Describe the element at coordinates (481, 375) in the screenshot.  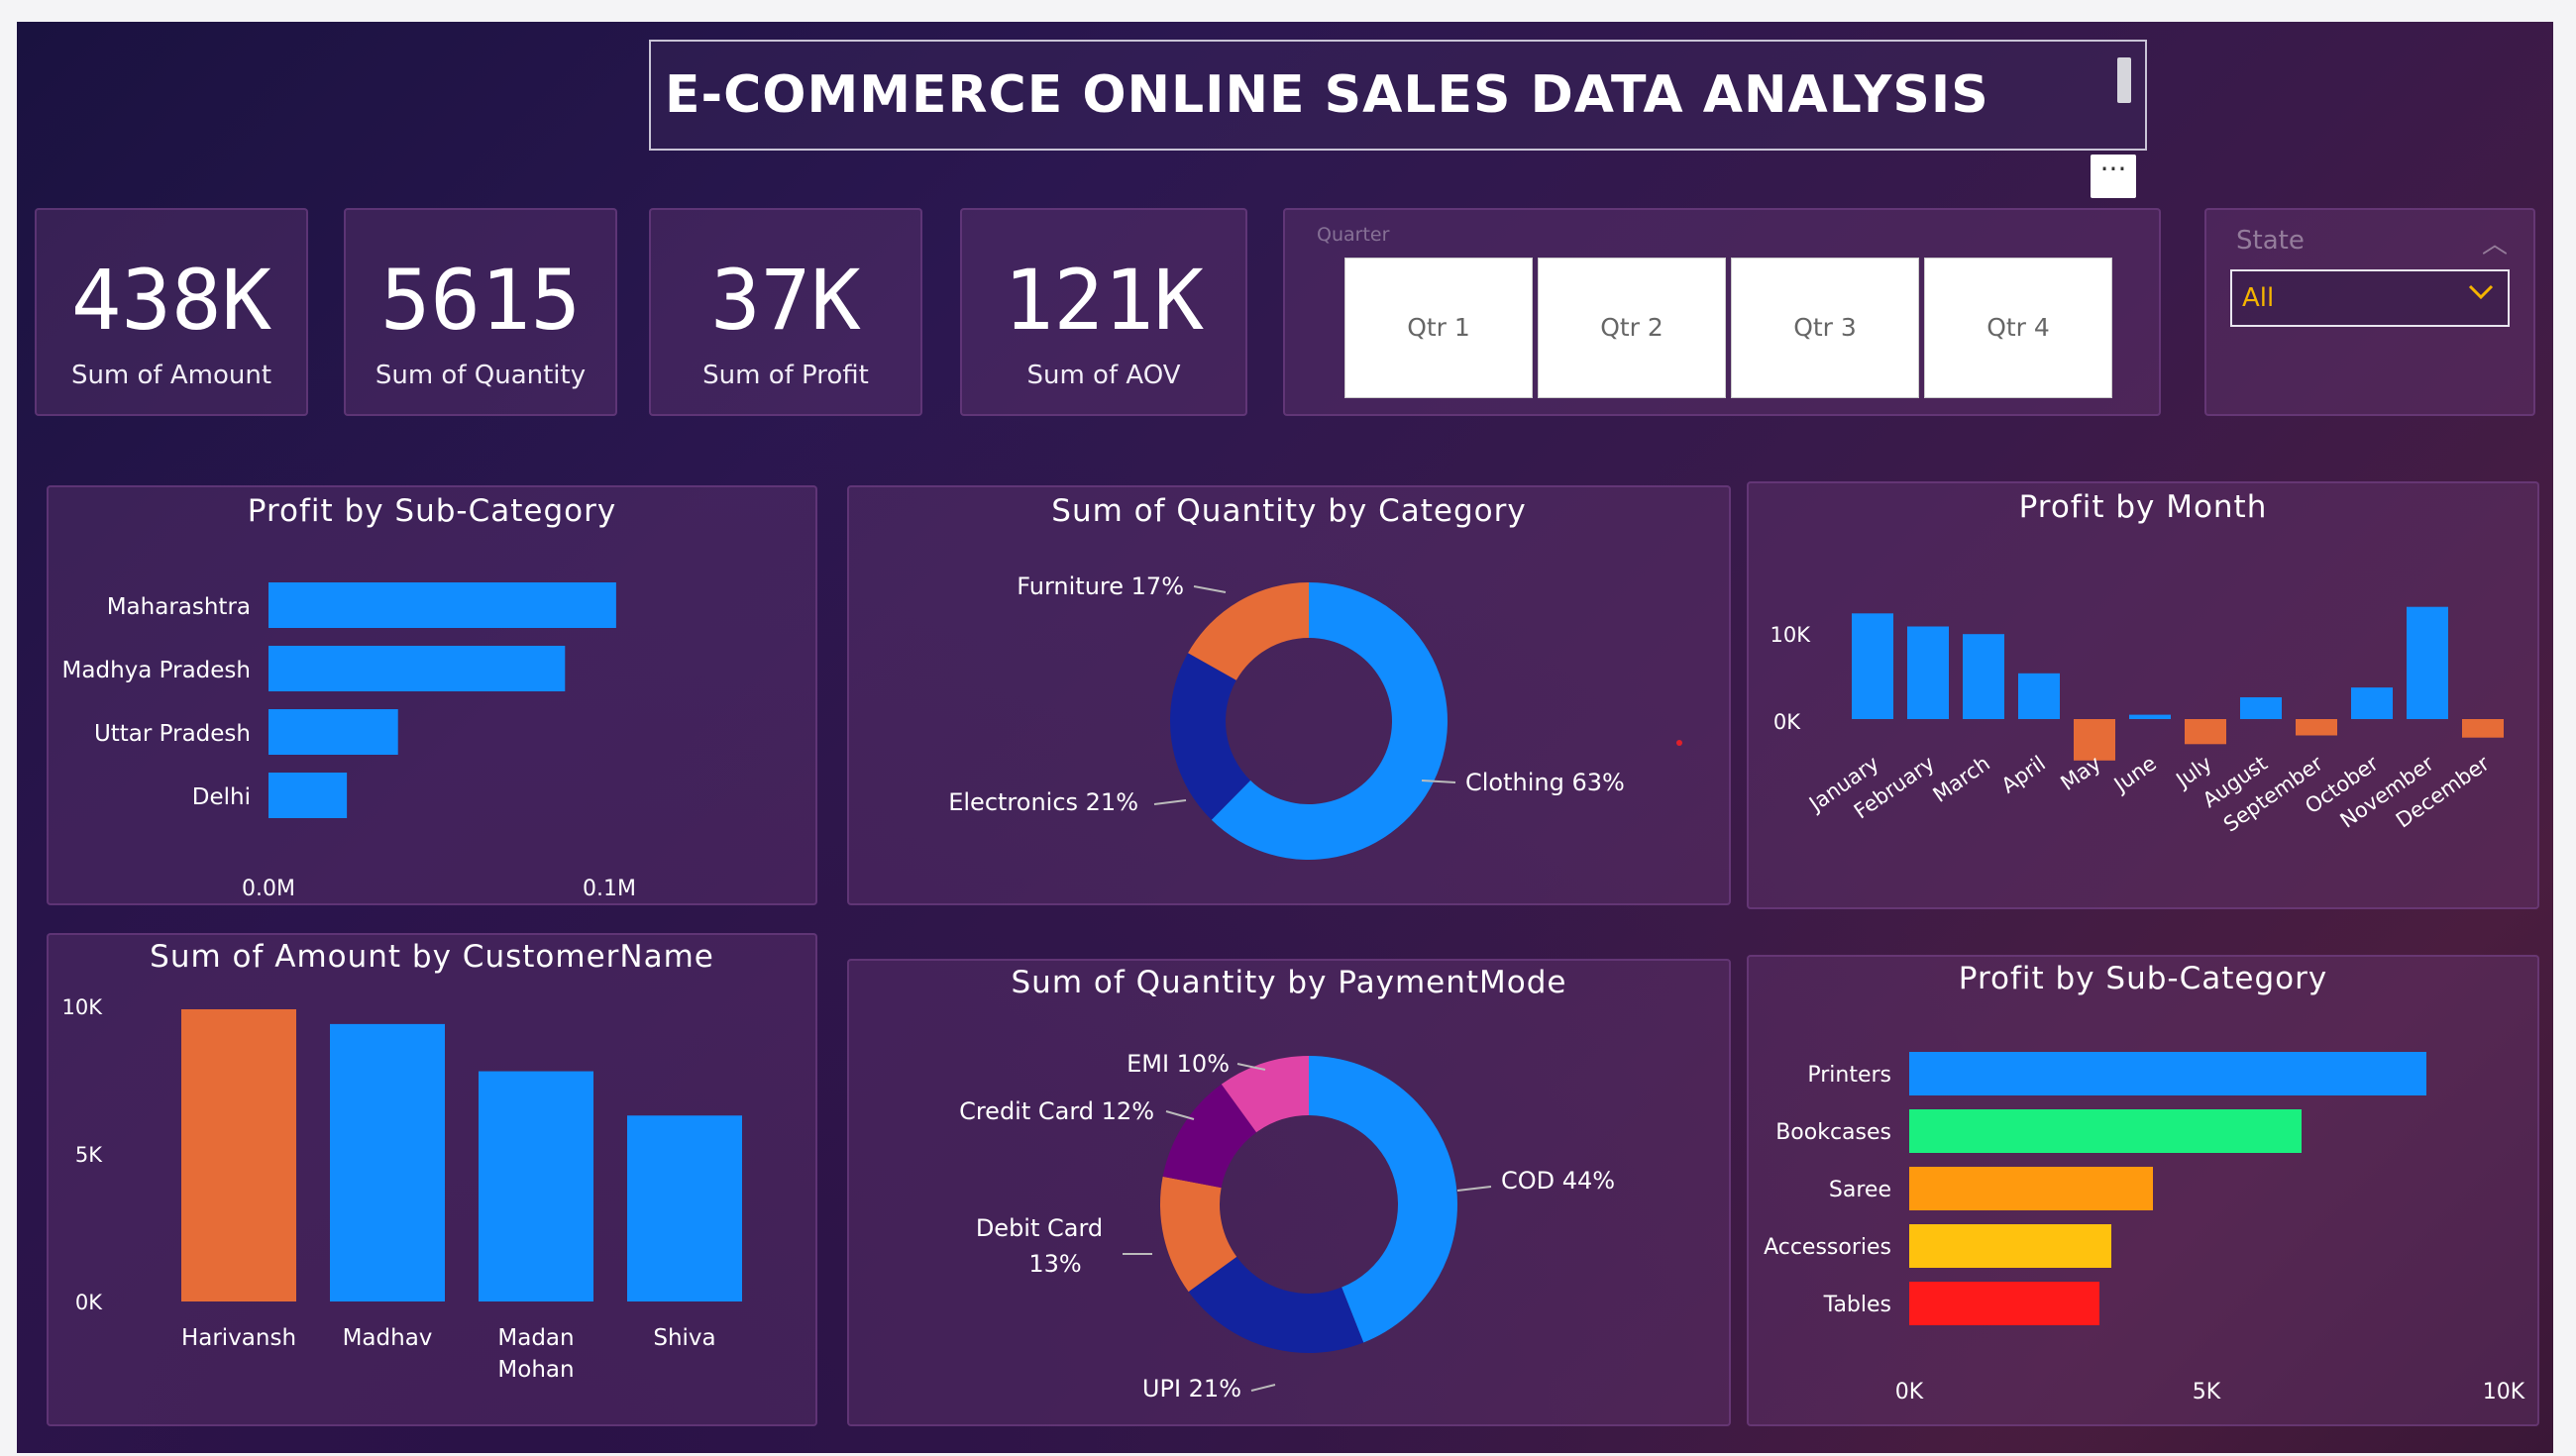
I see `kpi-label: Sum of Quantity` at that location.